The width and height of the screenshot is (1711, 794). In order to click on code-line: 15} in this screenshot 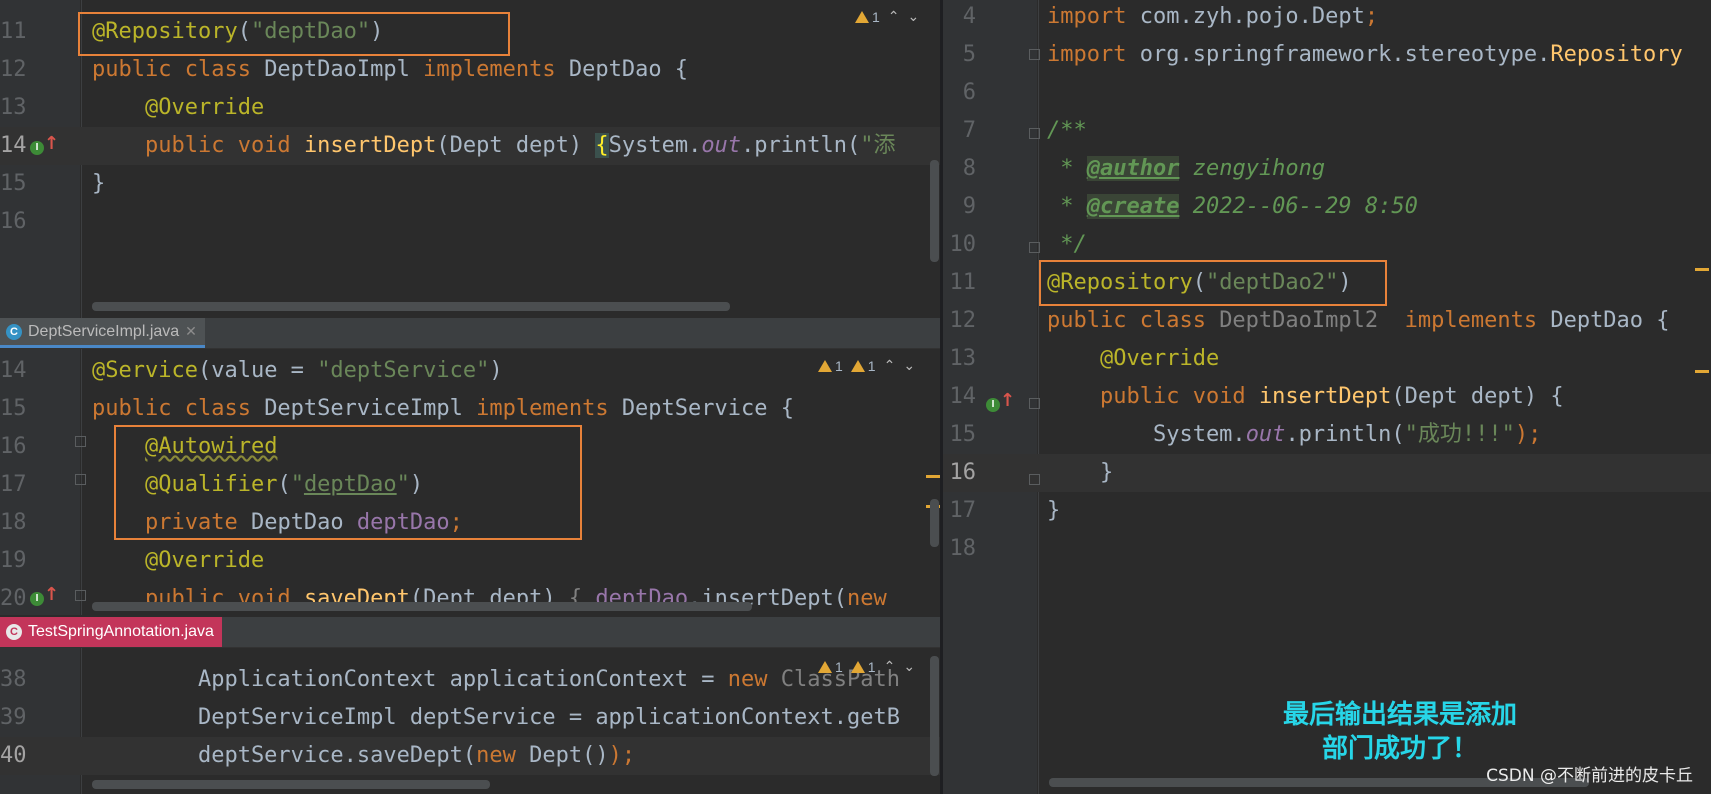, I will do `click(470, 184)`.